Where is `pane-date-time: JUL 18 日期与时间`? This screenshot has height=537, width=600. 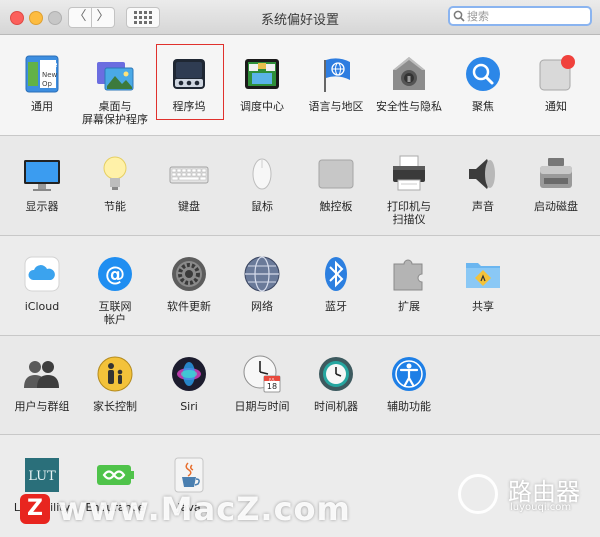 pane-date-time: JUL 18 日期与时间 is located at coordinates (262, 383).